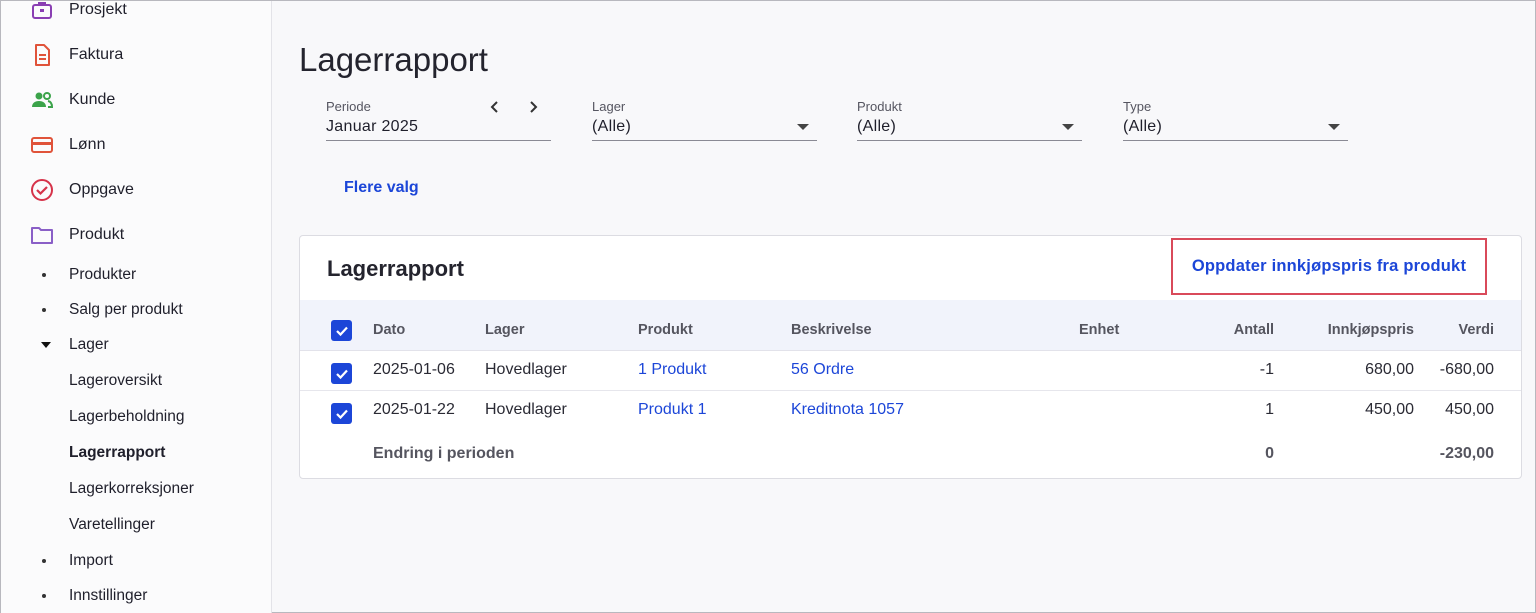 Image resolution: width=1536 pixels, height=613 pixels. Describe the element at coordinates (505, 330) in the screenshot. I see `column-header-lager: Lager` at that location.